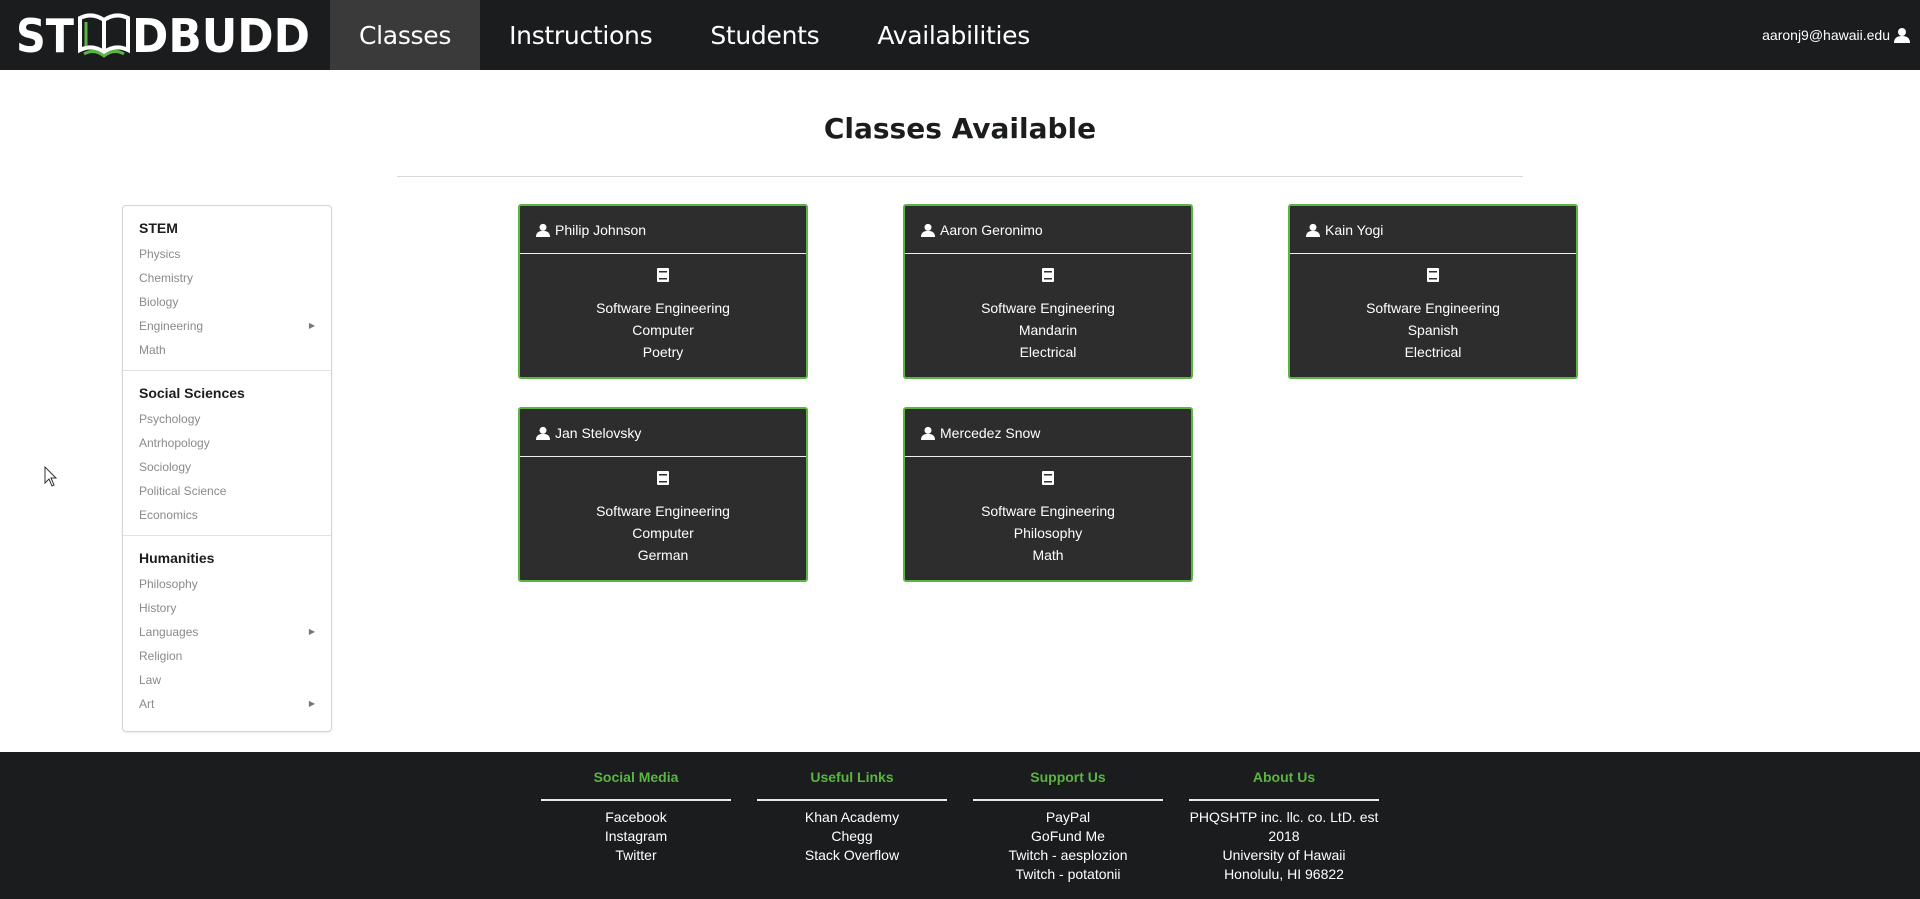  I want to click on footer-col-social-media: Social Media Facebook Instagram Twitter, so click(636, 815).